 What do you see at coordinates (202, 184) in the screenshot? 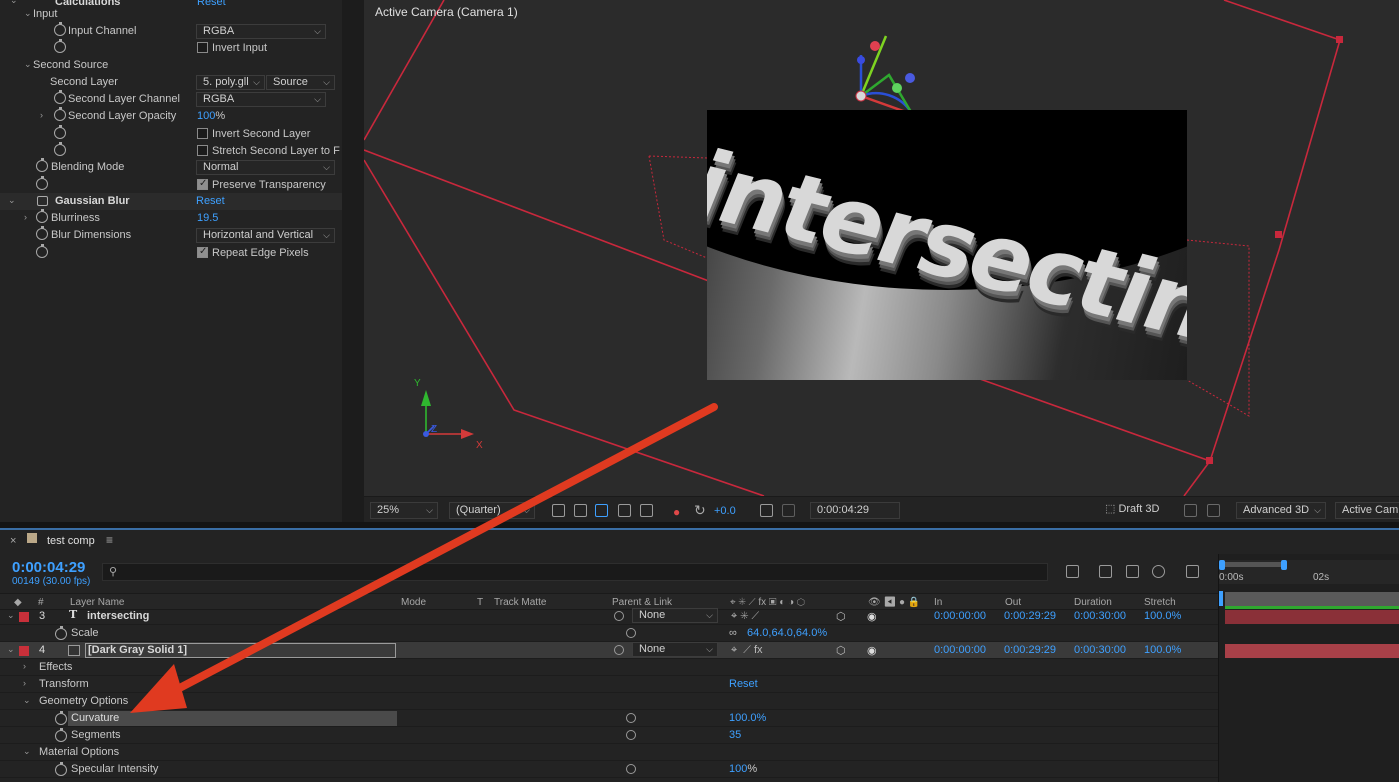
I see `preserve-transparency-checkbox` at bounding box center [202, 184].